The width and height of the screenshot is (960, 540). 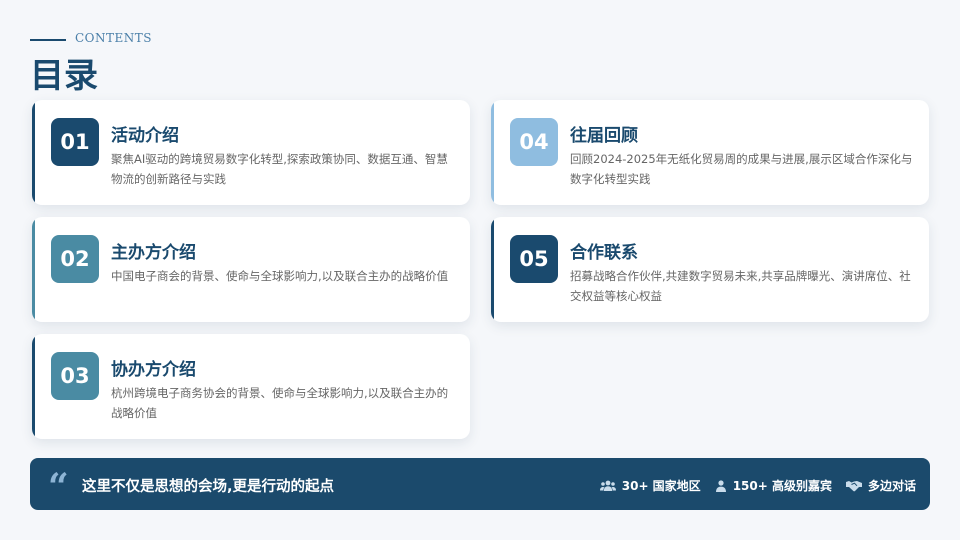 I want to click on stat-countries: 30+ 国家地区, so click(x=650, y=485).